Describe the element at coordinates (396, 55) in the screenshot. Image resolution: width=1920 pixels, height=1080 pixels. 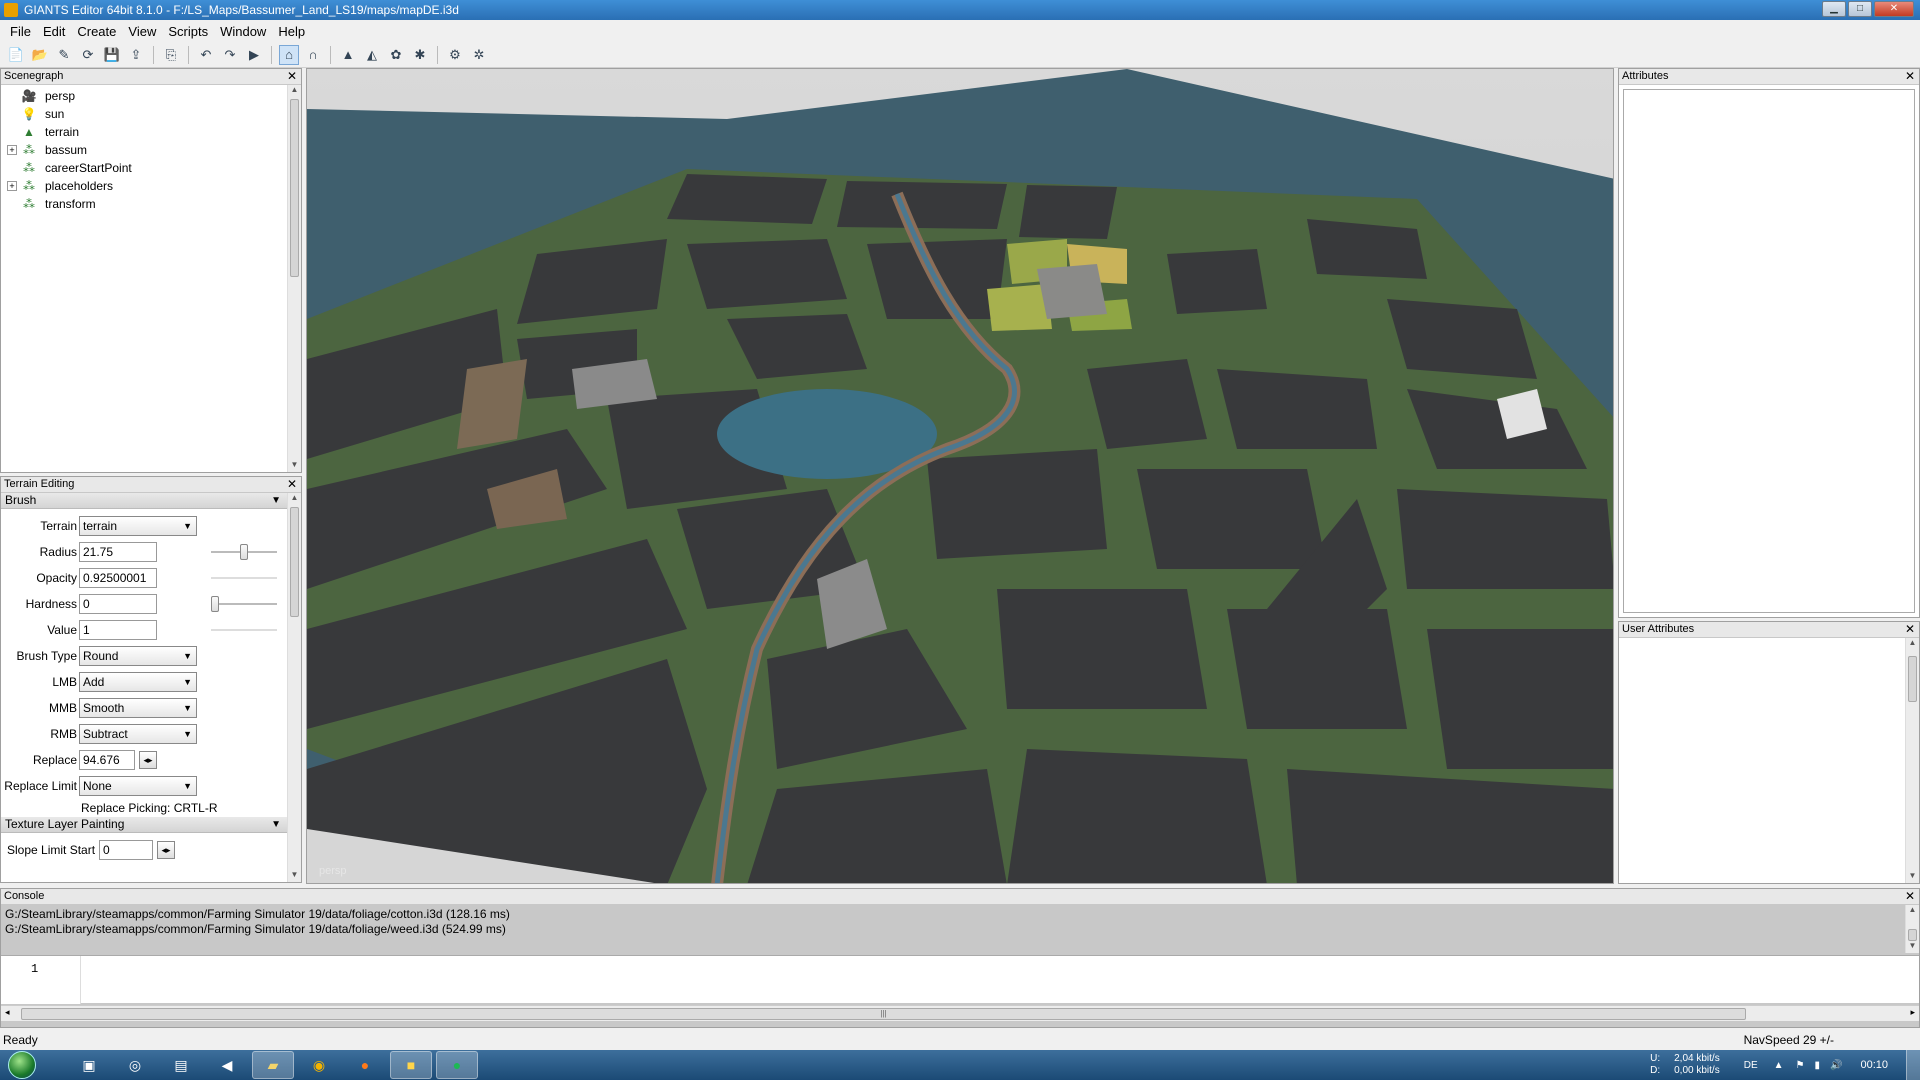
I see `foliage-paint-icon: ✿` at that location.